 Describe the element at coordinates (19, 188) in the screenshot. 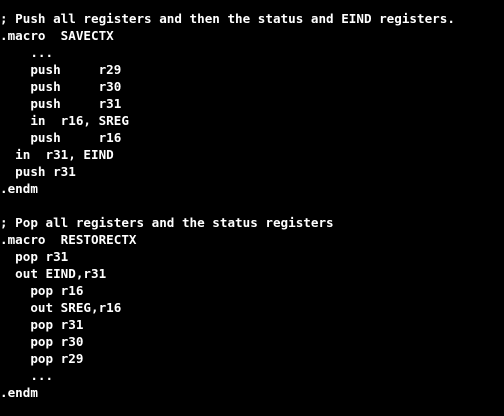

I see `code-line-endm-save: .endm` at that location.